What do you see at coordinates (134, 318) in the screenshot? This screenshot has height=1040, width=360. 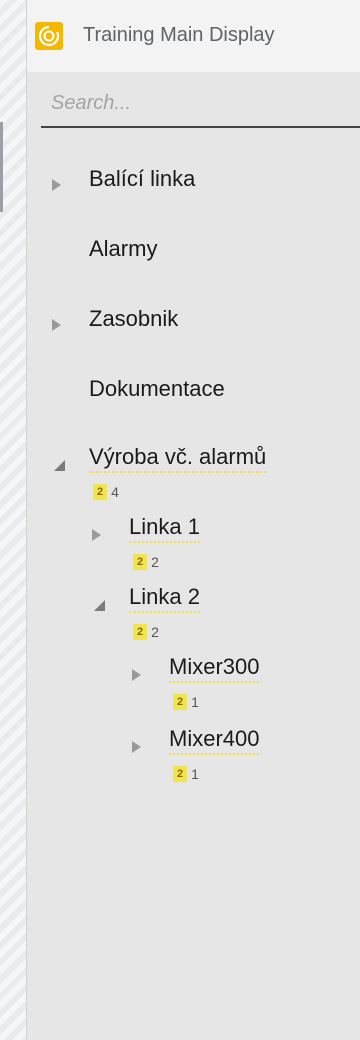 I see `tree-item-label: Zasobnik` at bounding box center [134, 318].